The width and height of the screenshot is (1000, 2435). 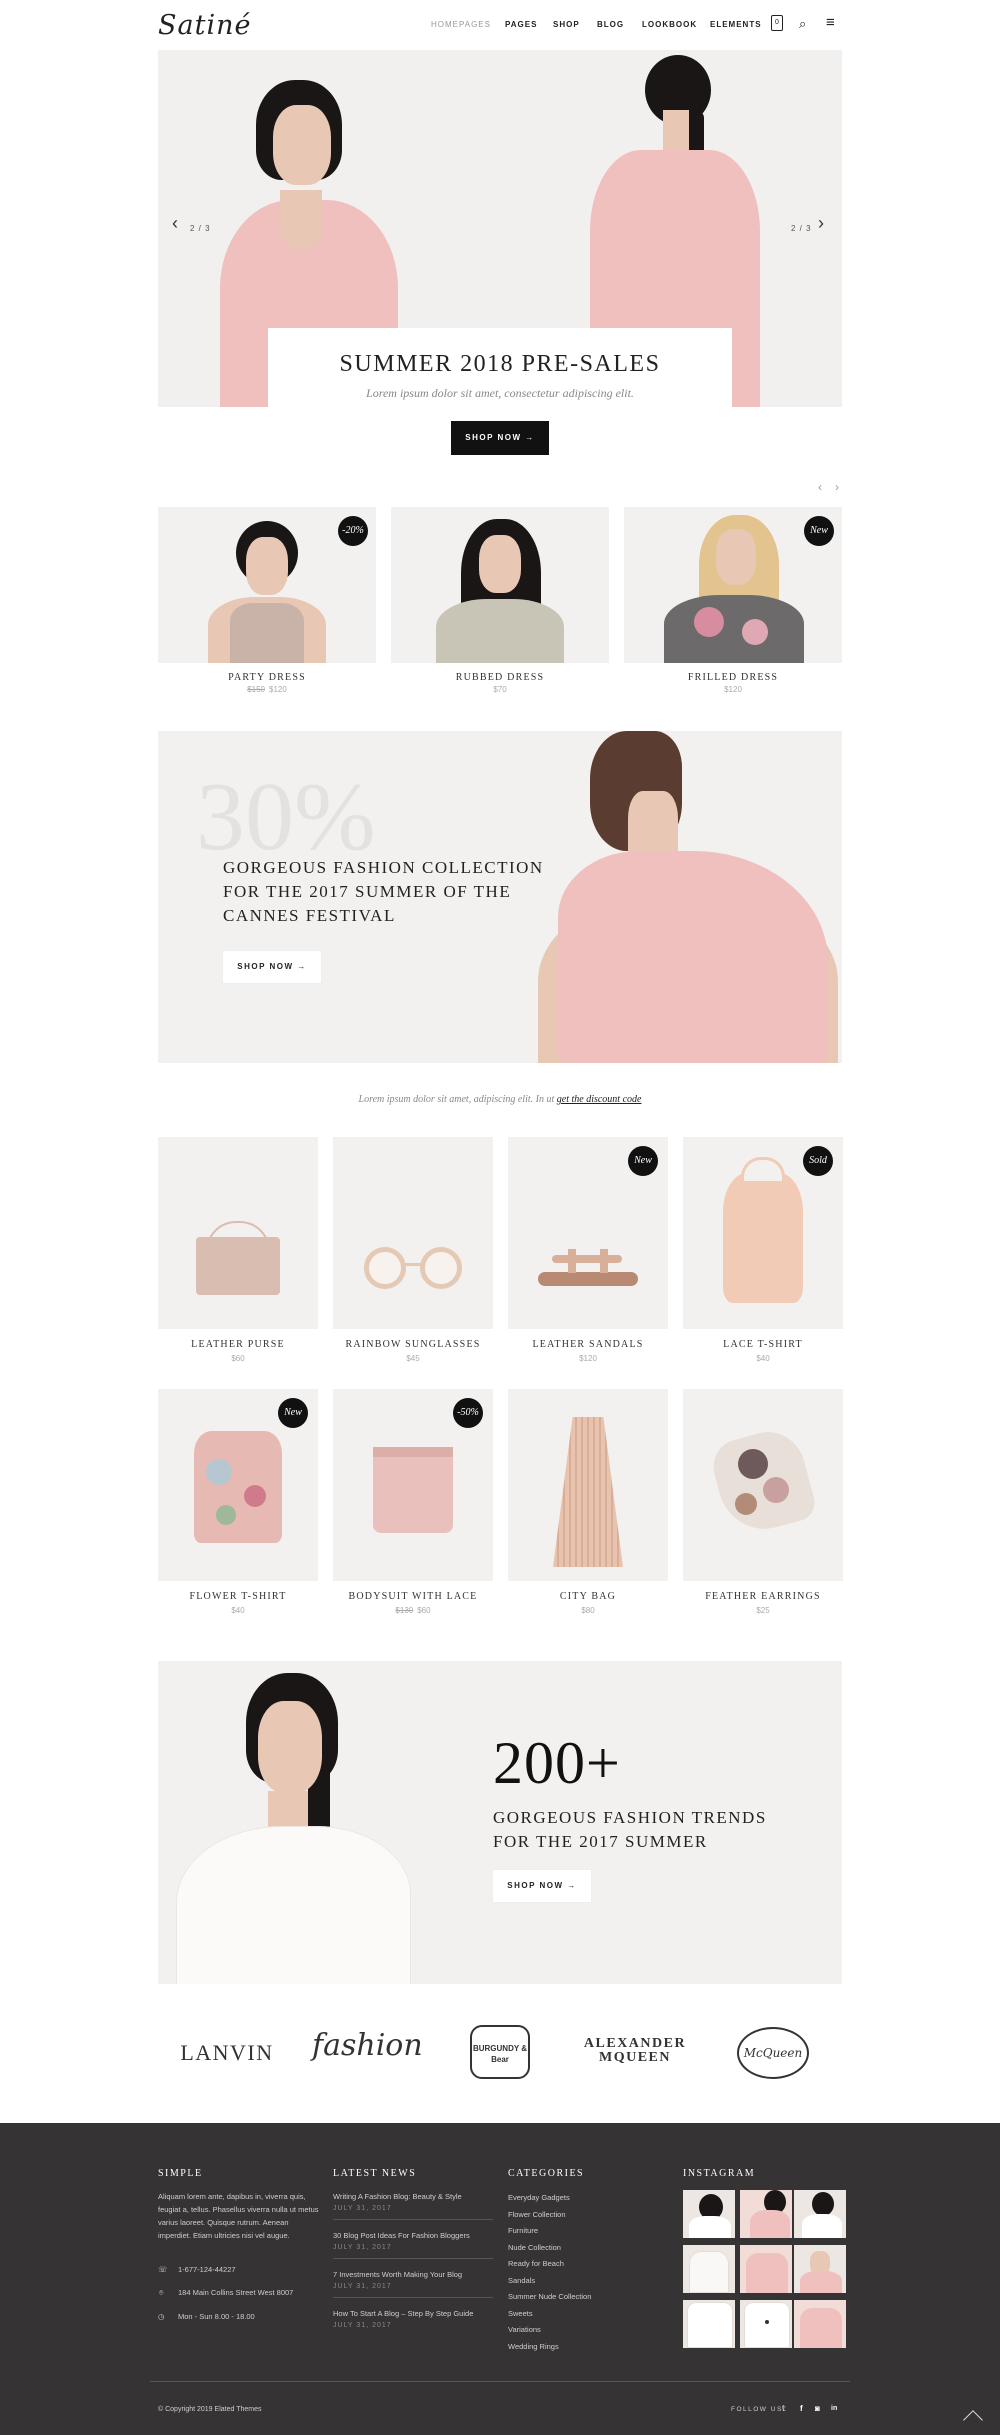 I want to click on slider-counter-right: 2 / 3, so click(x=801, y=228).